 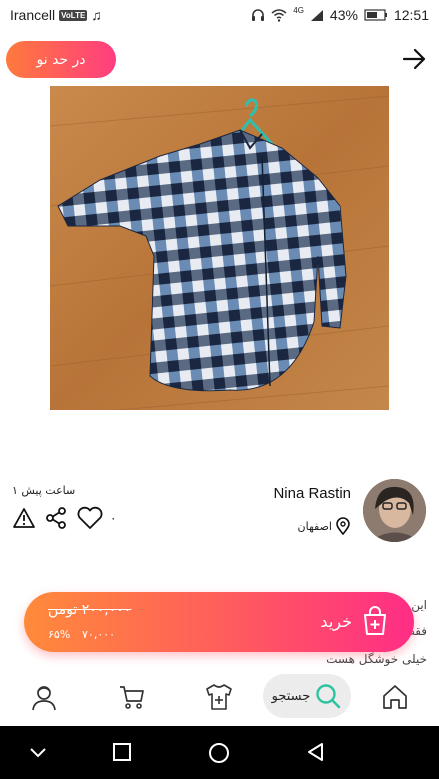 I want to click on heart-icon, so click(x=90, y=518).